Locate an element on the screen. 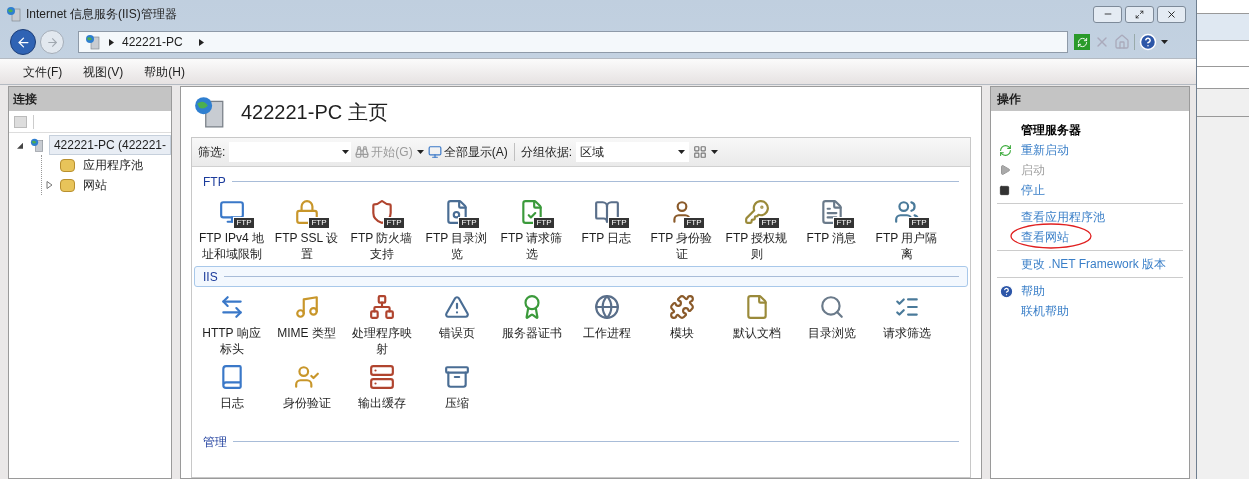 This screenshot has width=1249, height=479. feature-tile: 目录浏览 is located at coordinates (831, 326).